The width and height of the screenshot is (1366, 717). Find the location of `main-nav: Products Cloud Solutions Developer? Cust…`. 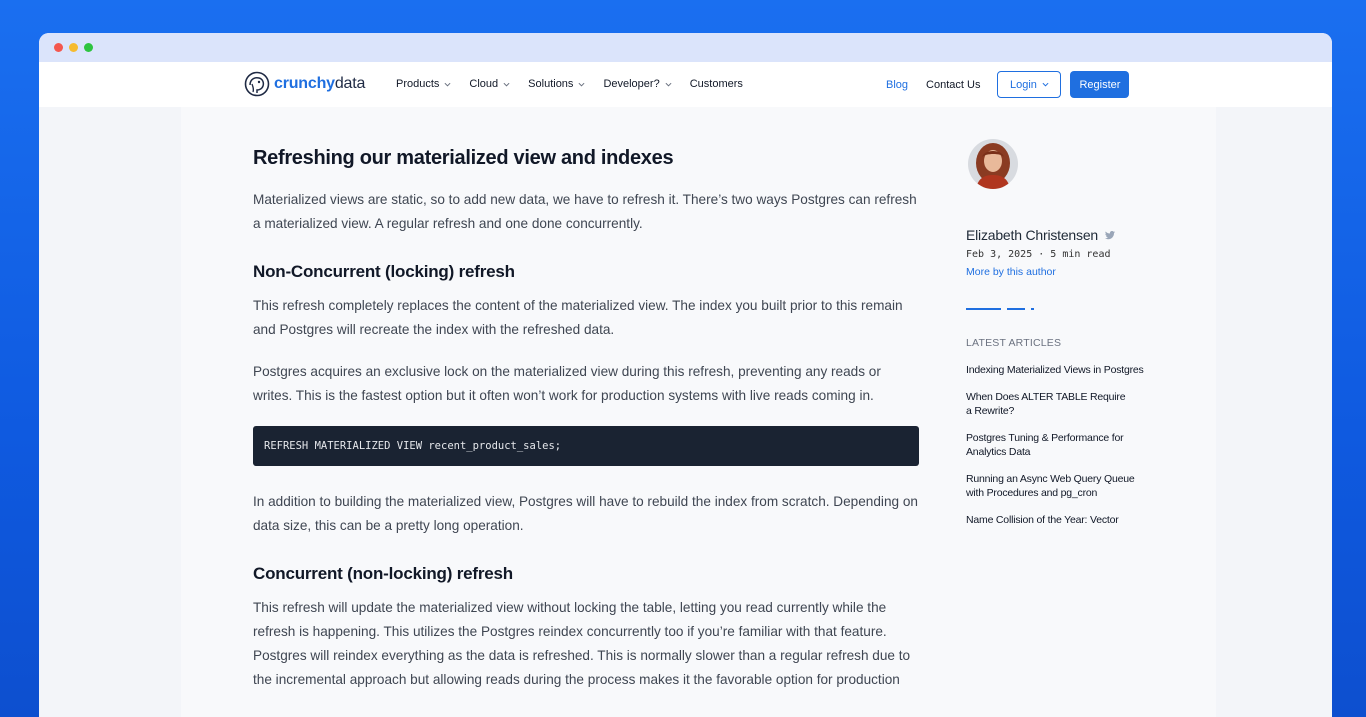

main-nav: Products Cloud Solutions Developer? Cust… is located at coordinates (578, 84).